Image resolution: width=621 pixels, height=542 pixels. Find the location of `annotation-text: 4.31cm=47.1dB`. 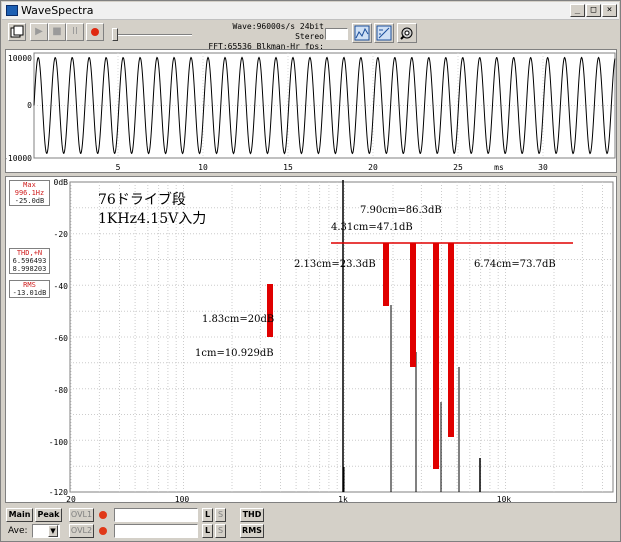

annotation-text: 4.31cm=47.1dB is located at coordinates (372, 227).